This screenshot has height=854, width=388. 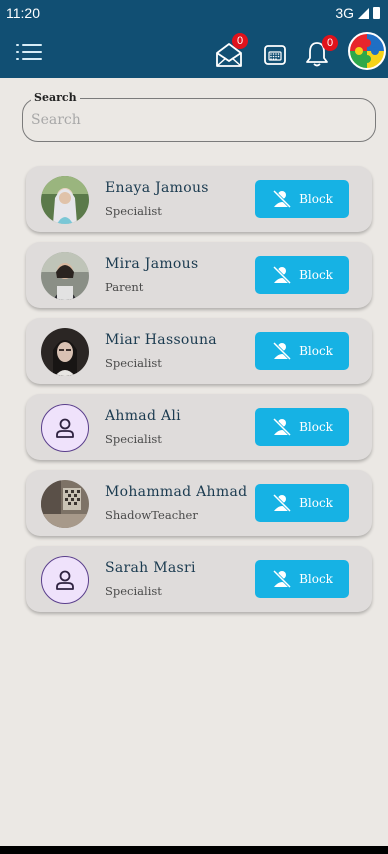 I want to click on menu-icon, so click(x=29, y=52).